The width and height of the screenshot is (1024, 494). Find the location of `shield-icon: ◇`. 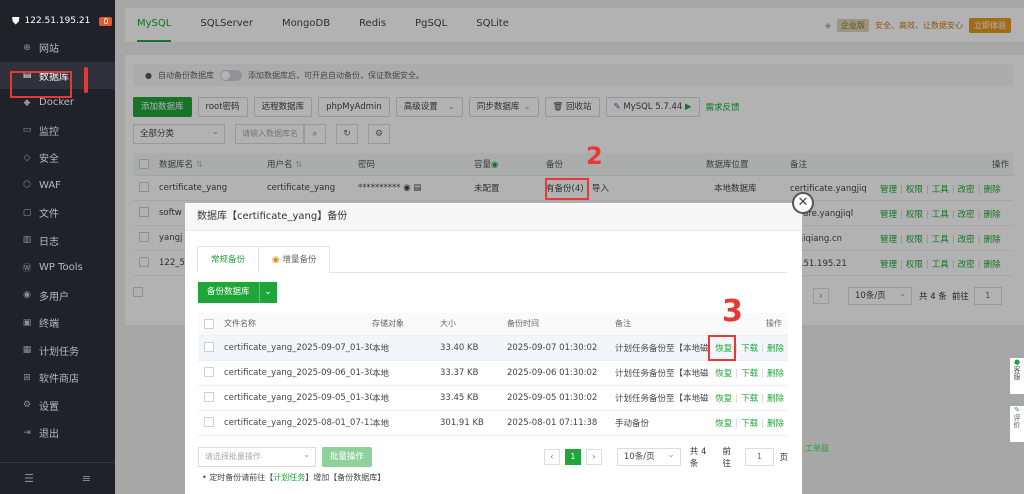

shield-icon: ◇ is located at coordinates (27, 157).